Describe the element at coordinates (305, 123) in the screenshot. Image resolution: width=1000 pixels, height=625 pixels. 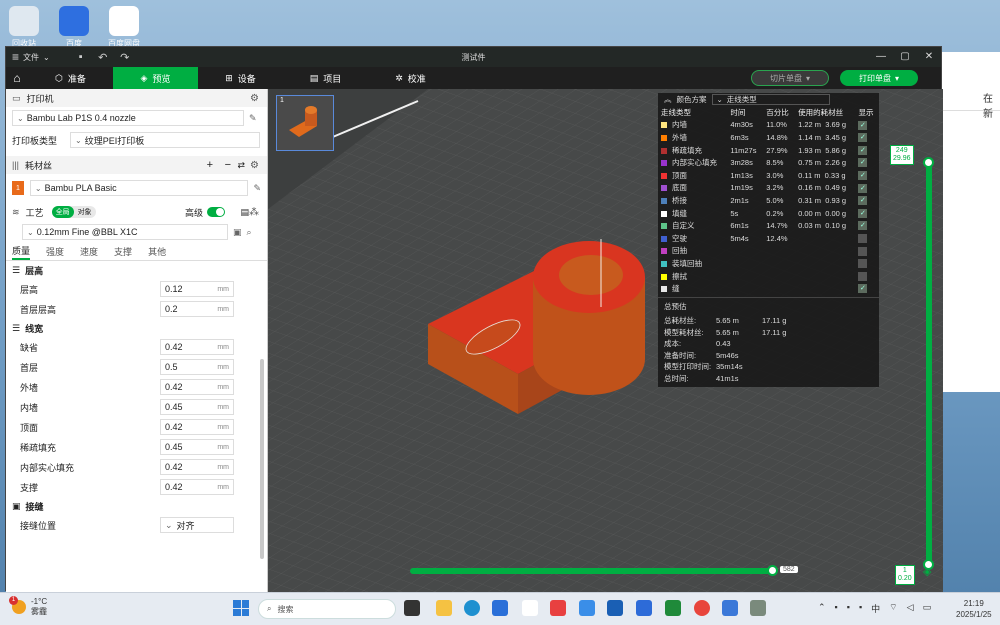
I see `plate-thumbnail: 1` at that location.